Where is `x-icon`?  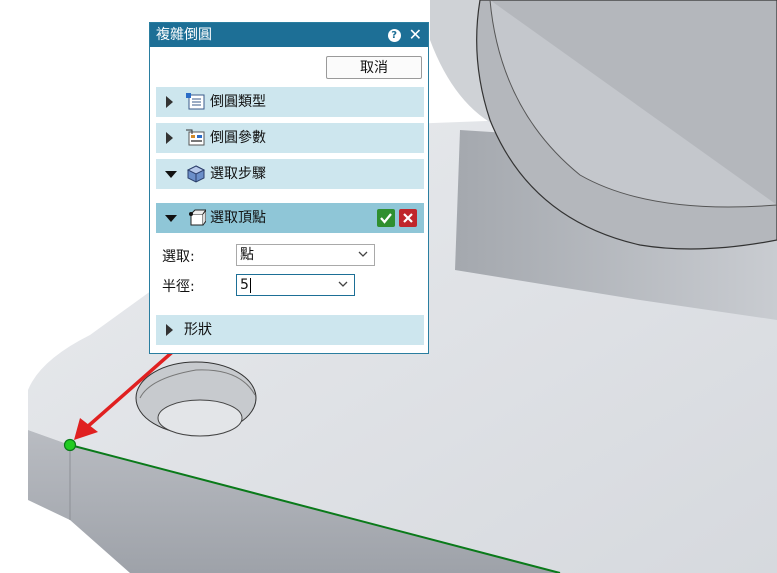
x-icon is located at coordinates (408, 218).